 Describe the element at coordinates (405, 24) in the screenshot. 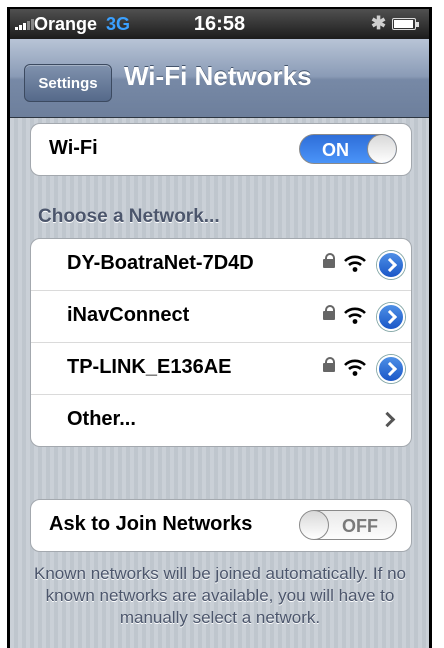

I see `battery-icon` at that location.